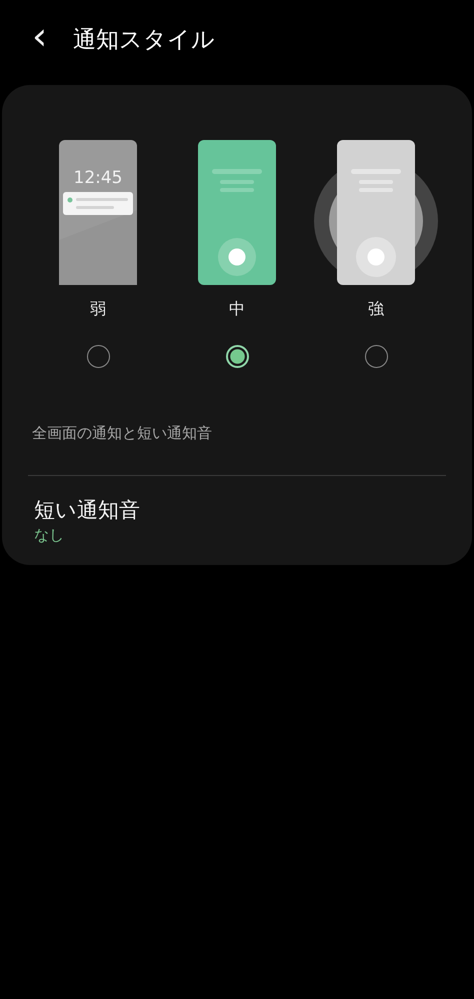 This screenshot has height=999, width=474. Describe the element at coordinates (122, 433) in the screenshot. I see `description-text: 全画面の通知と短い通知音` at that location.